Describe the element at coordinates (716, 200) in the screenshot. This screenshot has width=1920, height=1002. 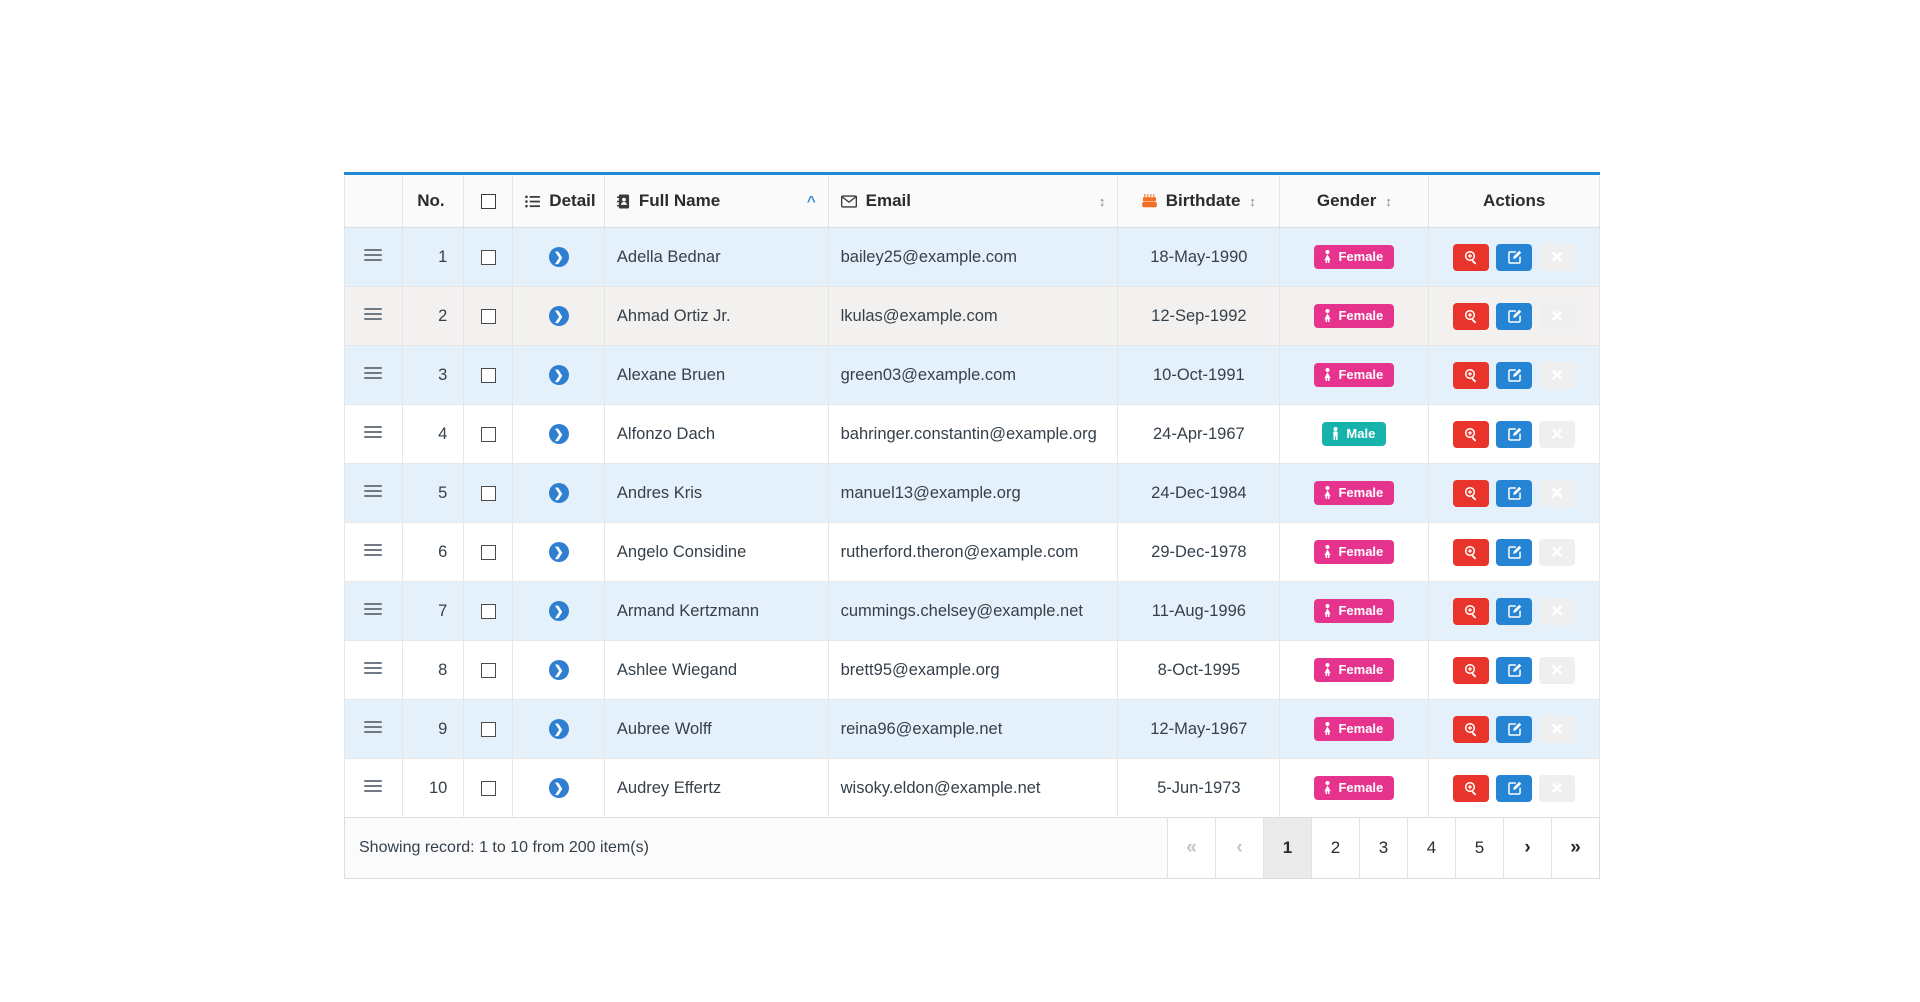
I see `column-header-full-name: Full Name ^` at that location.